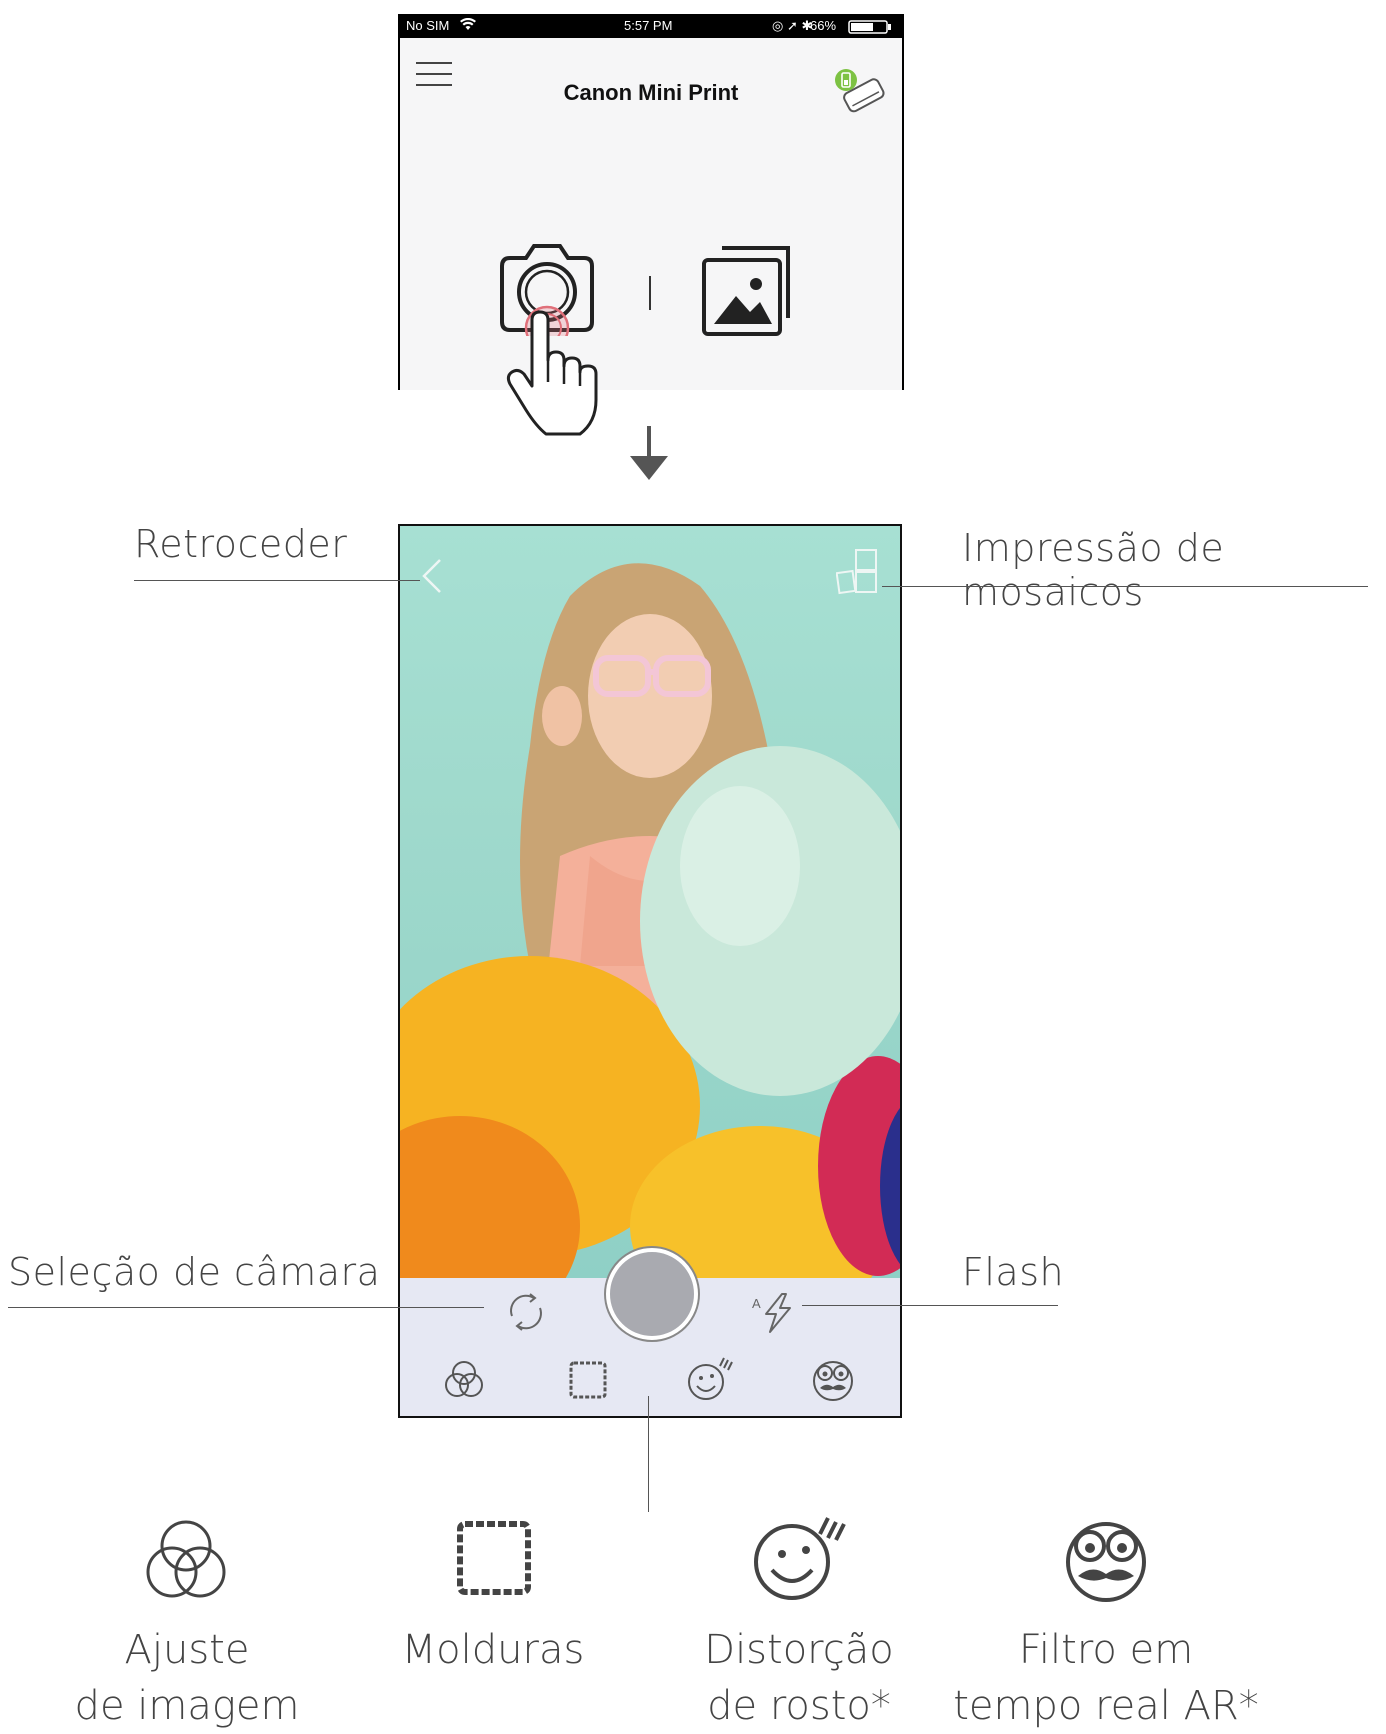 The image size is (1386, 1734). What do you see at coordinates (186, 1563) in the screenshot?
I see `image-adjust-legend-icon` at bounding box center [186, 1563].